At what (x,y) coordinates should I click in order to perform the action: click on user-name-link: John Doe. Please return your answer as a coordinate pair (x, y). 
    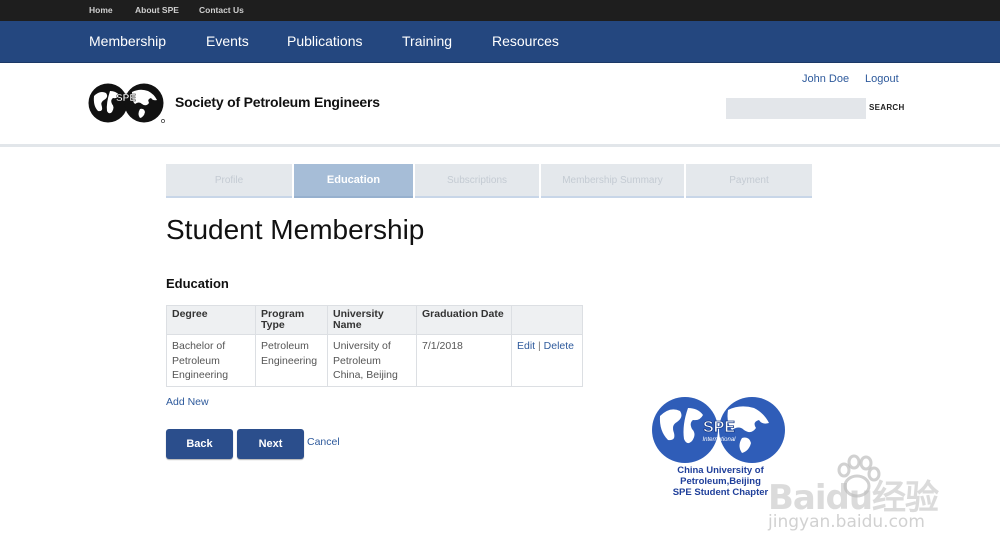
    Looking at the image, I should click on (825, 79).